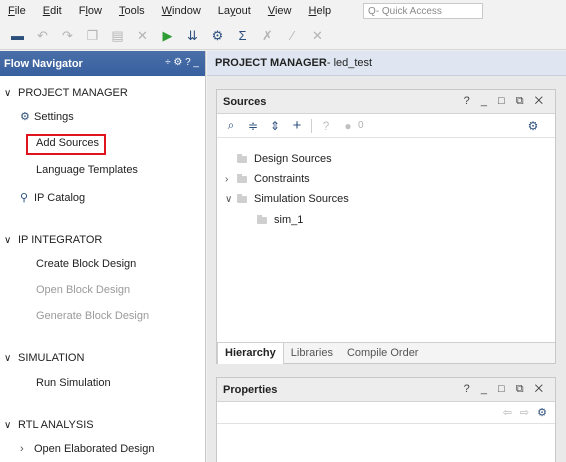 This screenshot has height=462, width=566. What do you see at coordinates (231, 126) in the screenshot?
I see `search-icon: ⌕` at bounding box center [231, 126].